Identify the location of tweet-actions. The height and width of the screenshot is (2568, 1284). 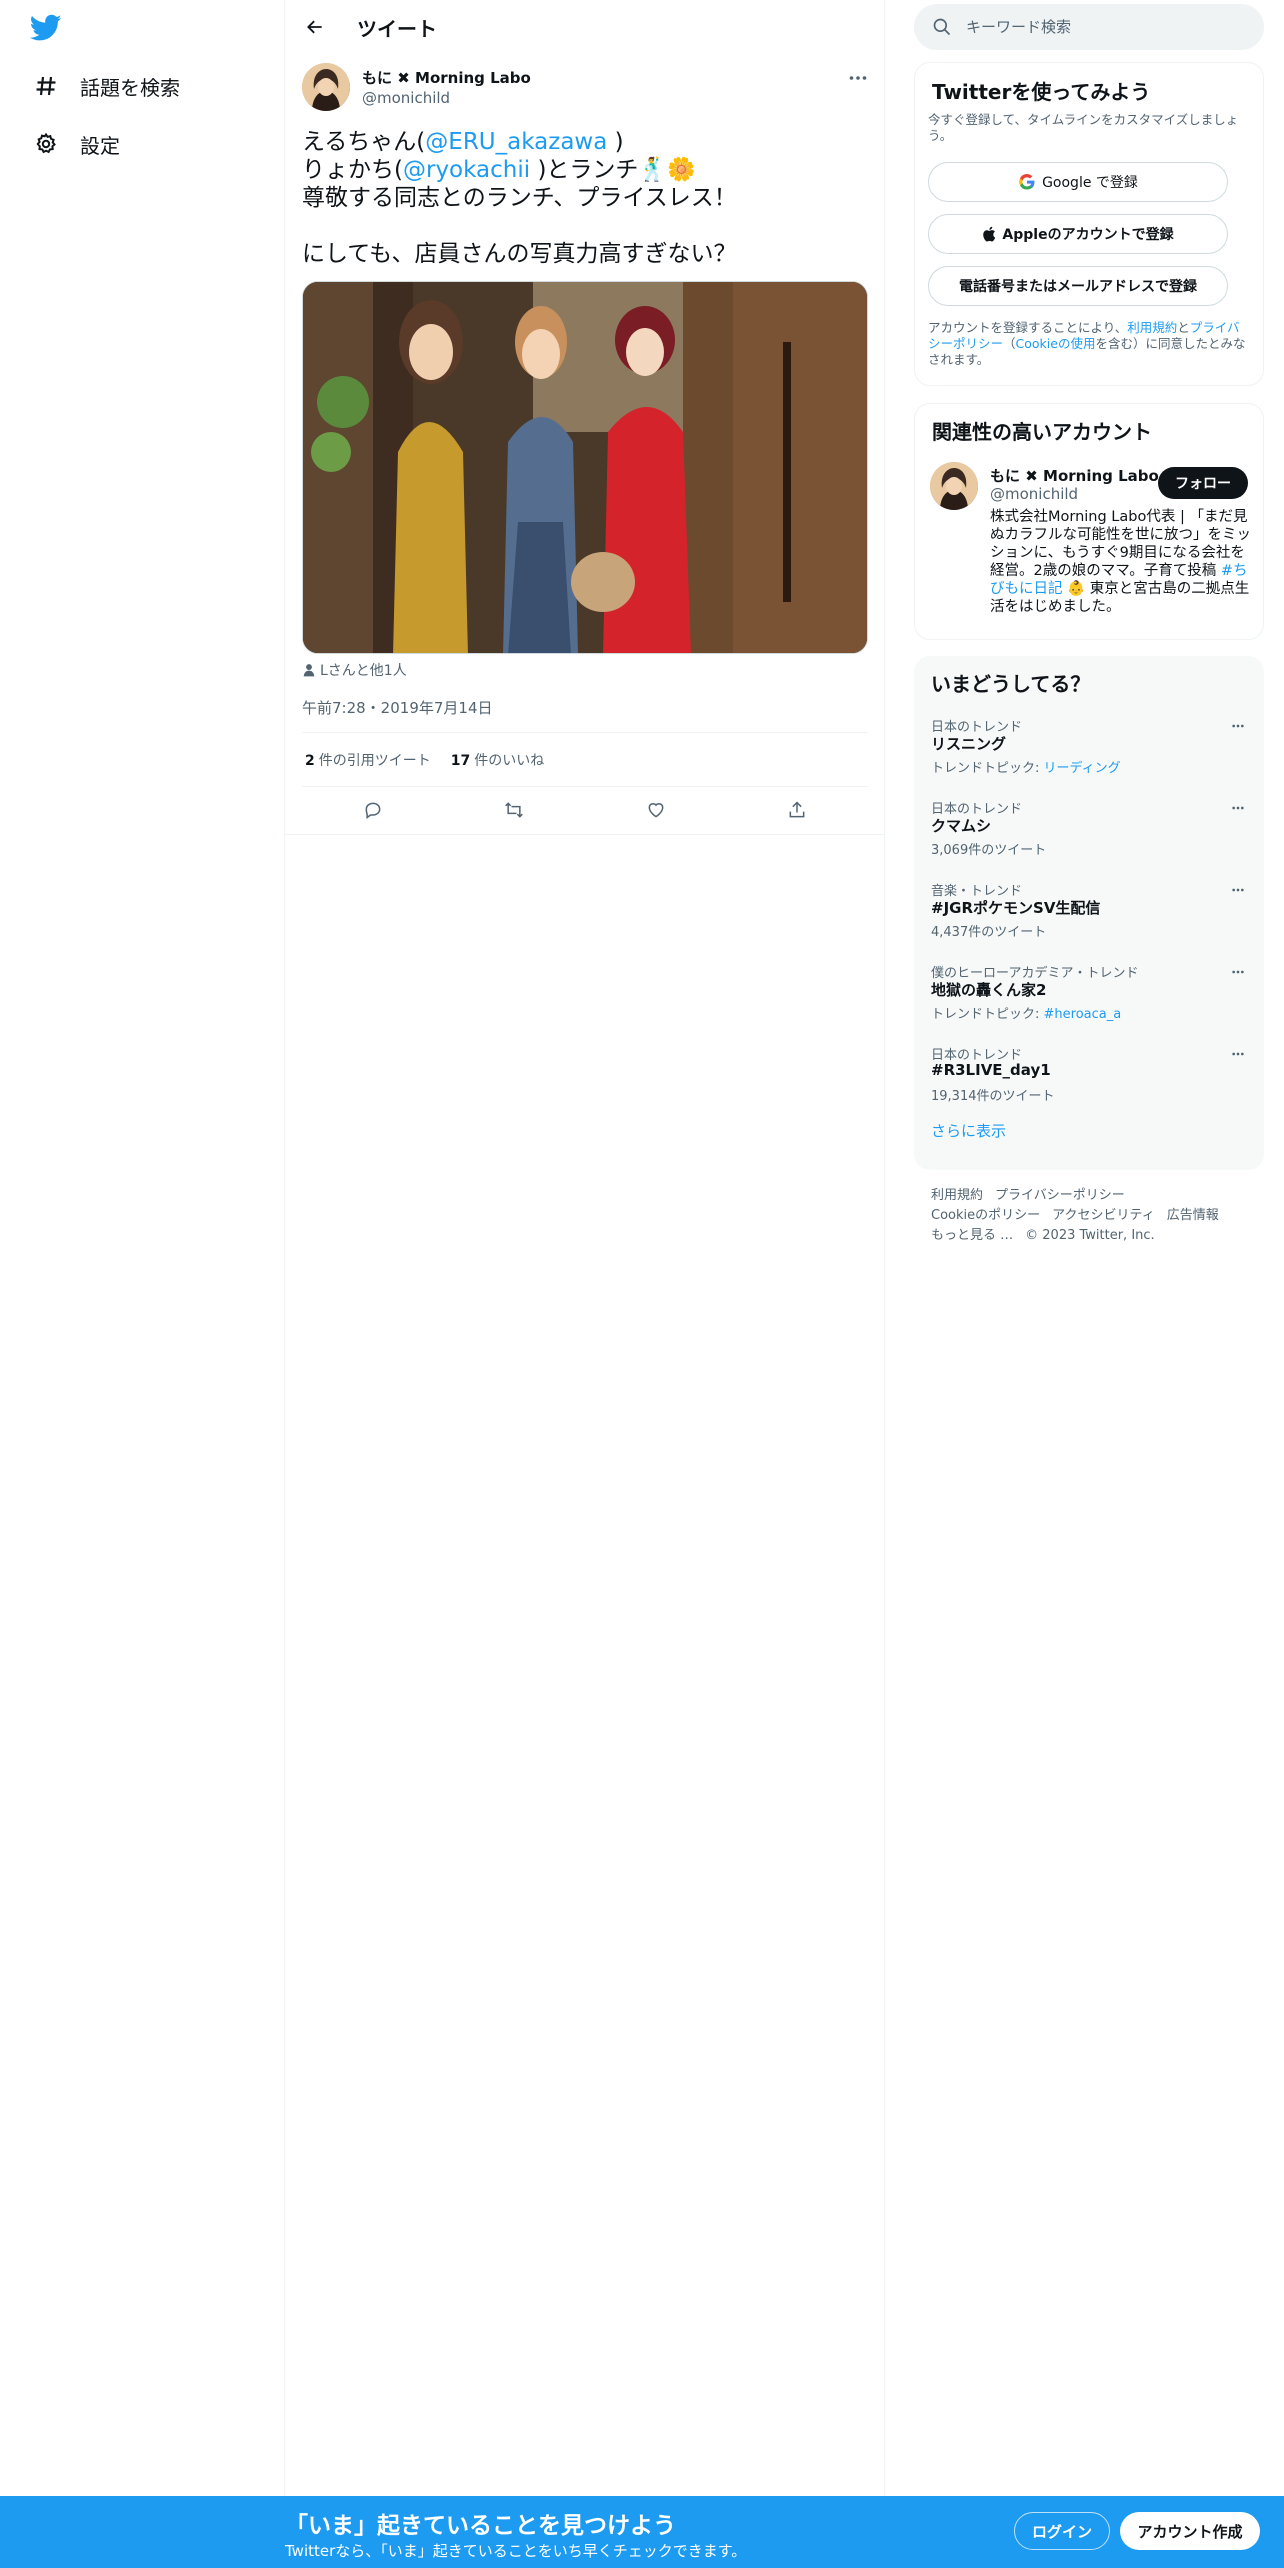
(585, 810).